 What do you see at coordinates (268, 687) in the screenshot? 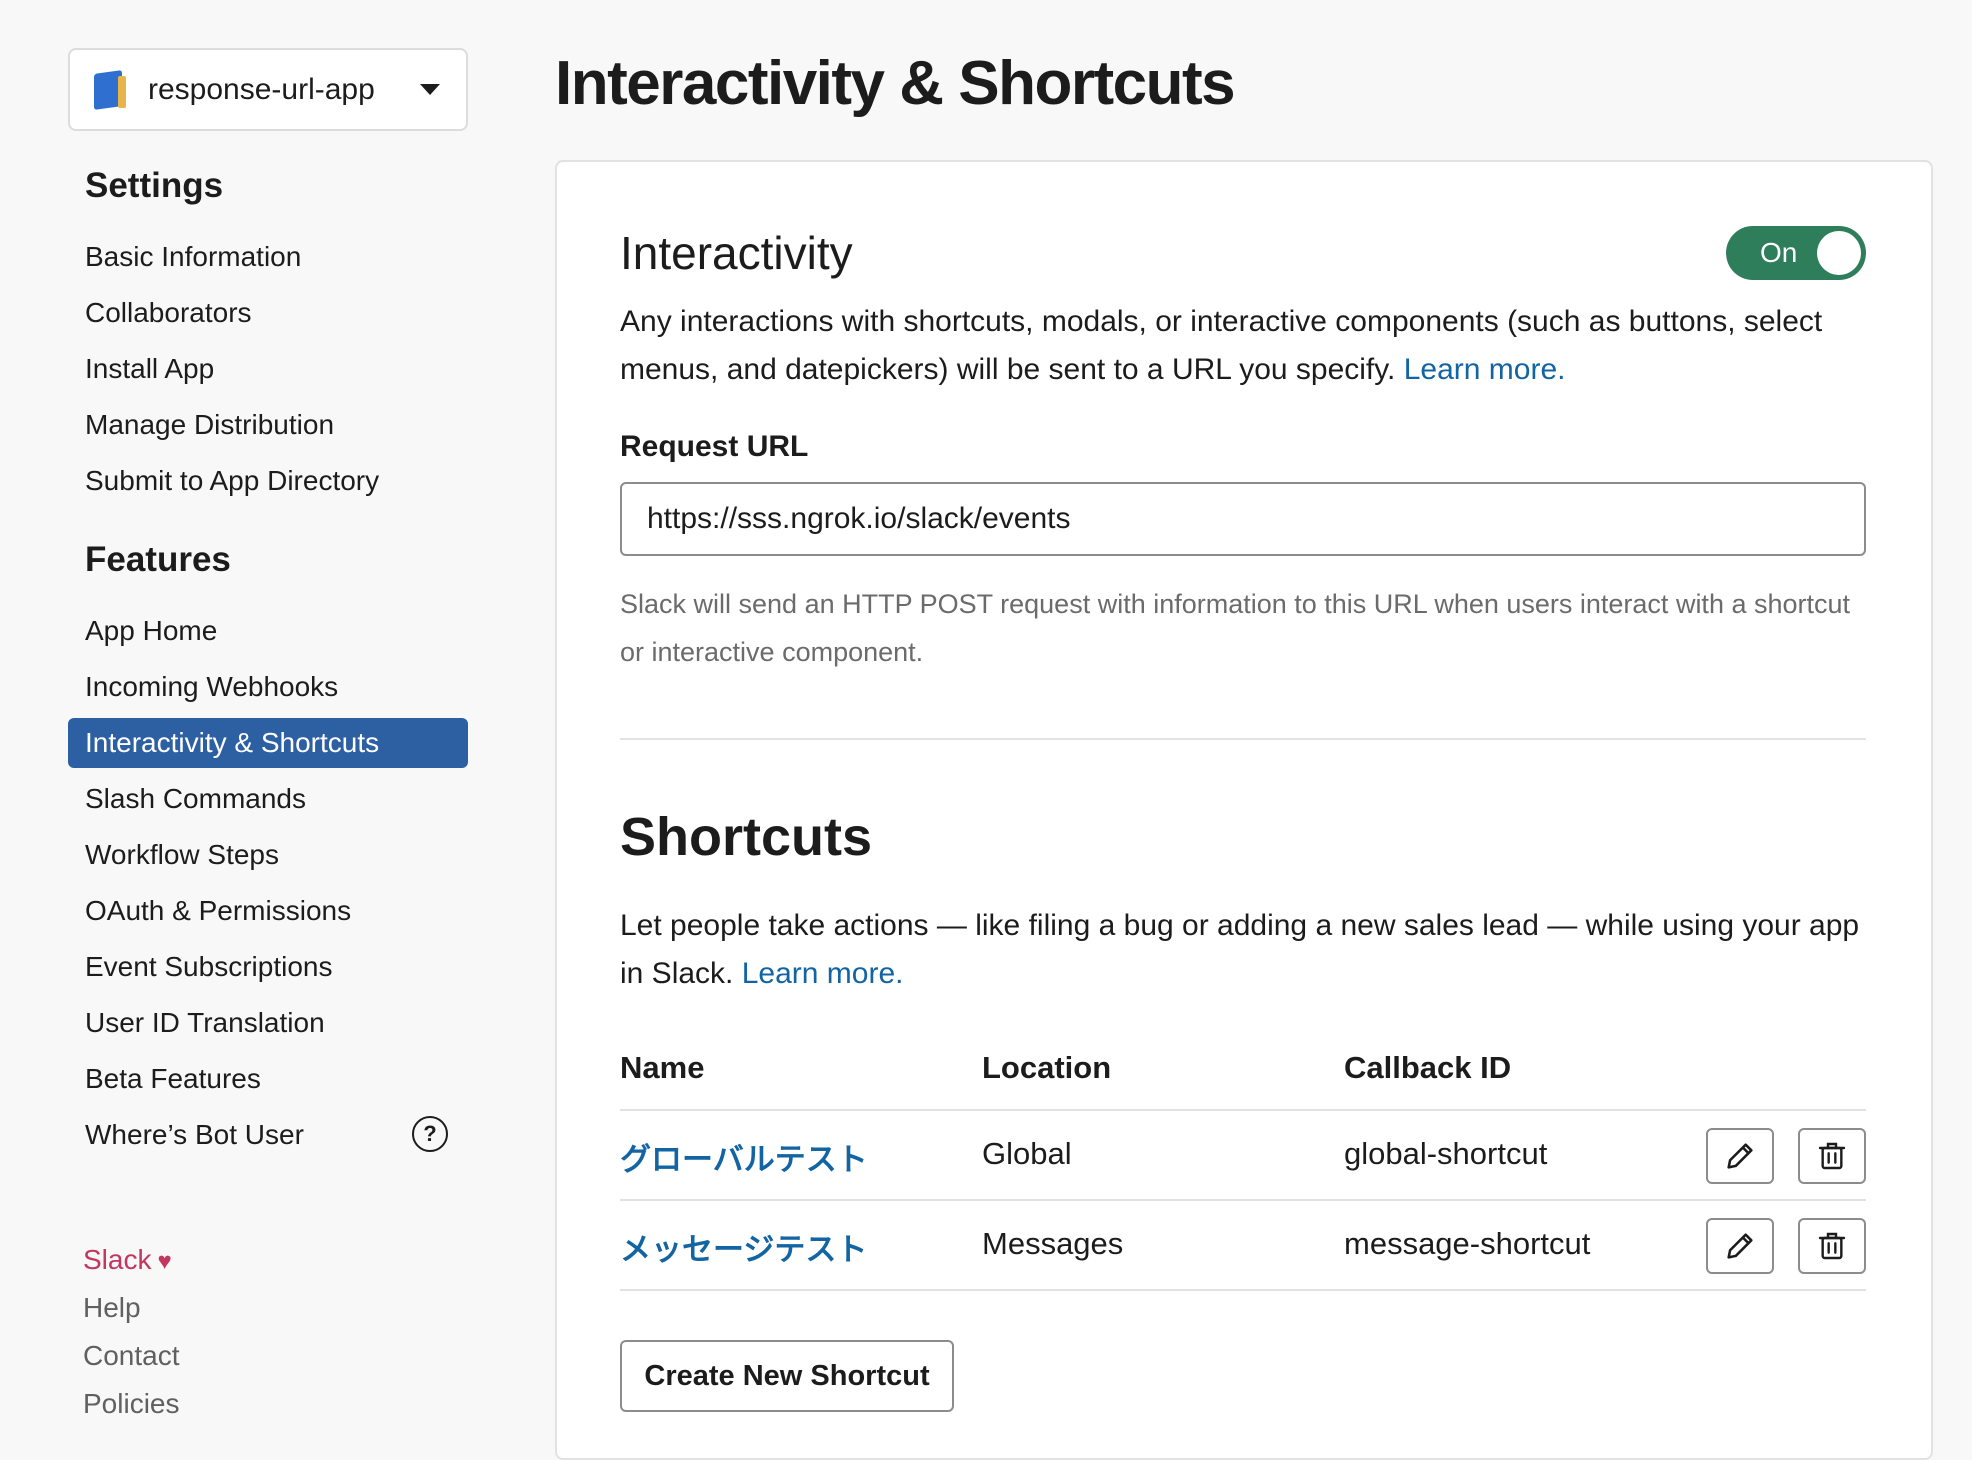
I see `sidebar-item-incoming-webhooks: Incoming Webhooks` at bounding box center [268, 687].